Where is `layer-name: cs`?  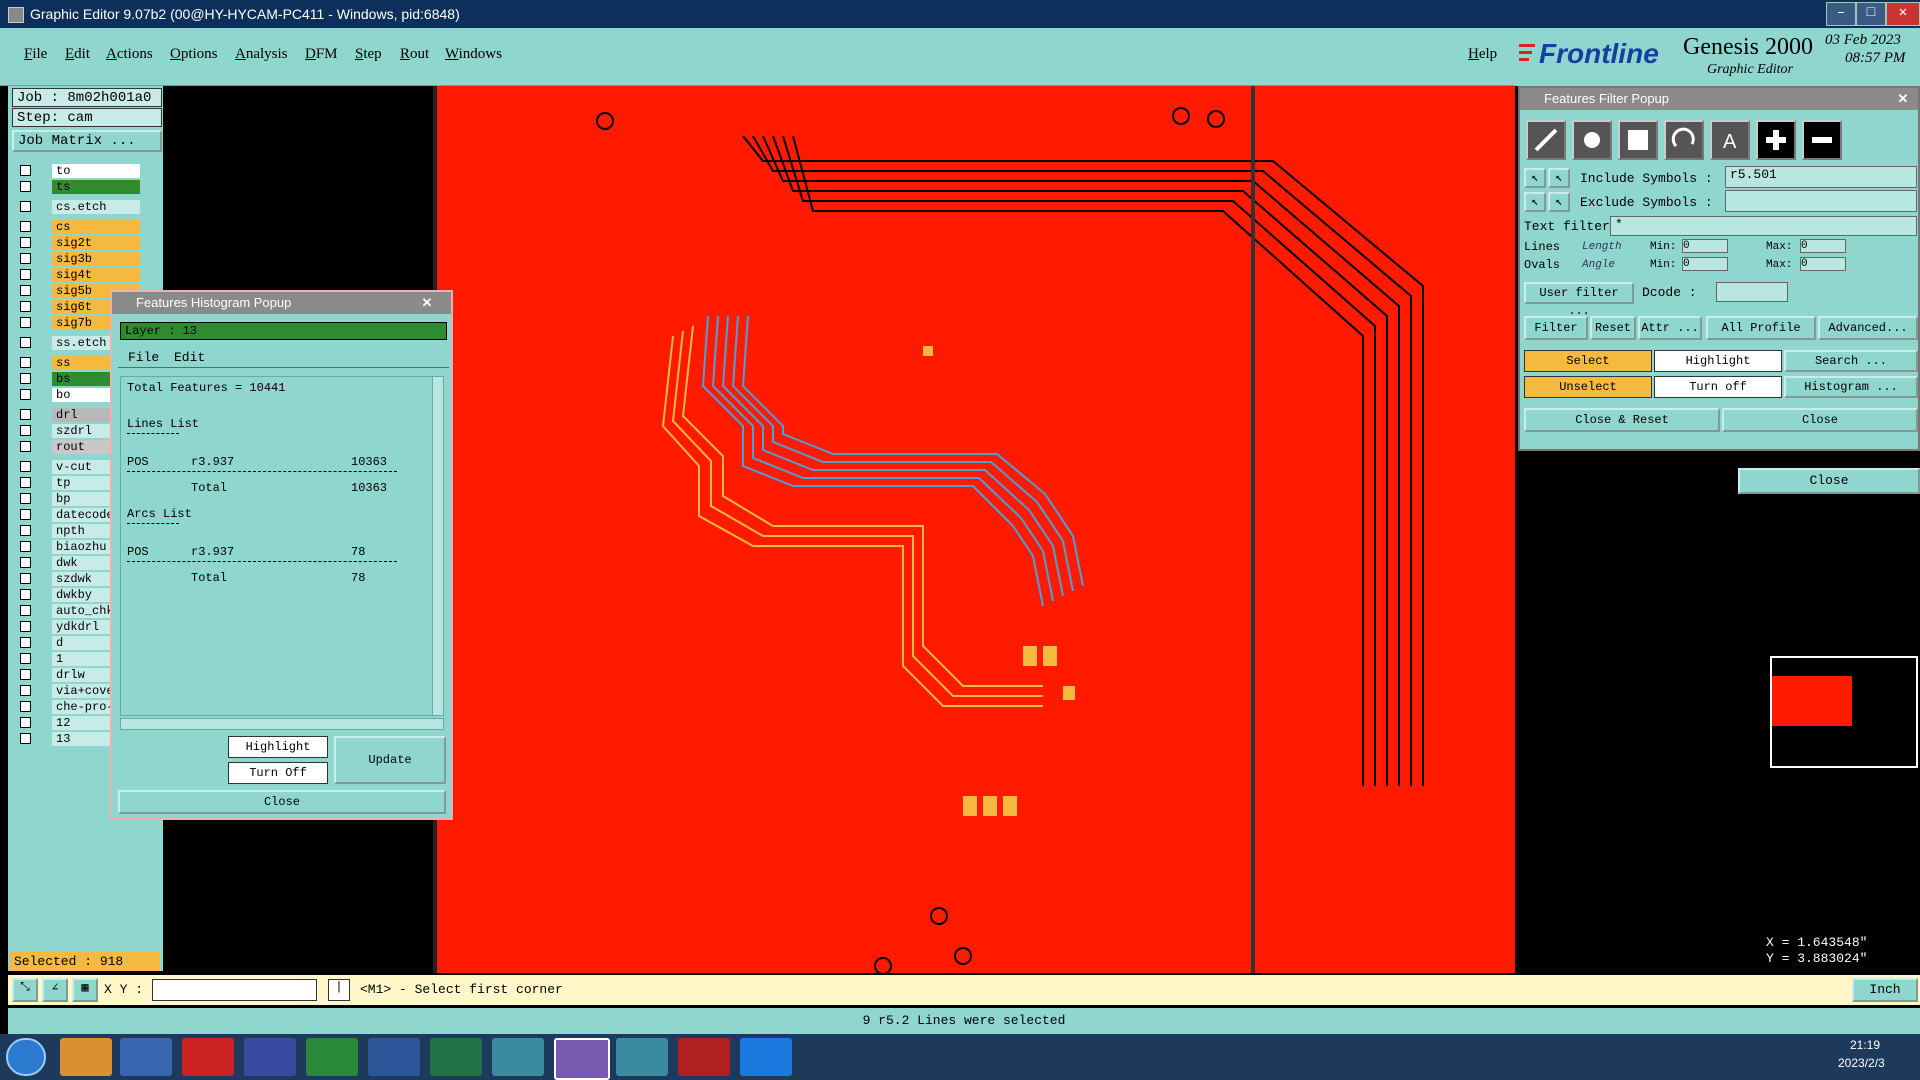
layer-name: cs is located at coordinates (96, 227).